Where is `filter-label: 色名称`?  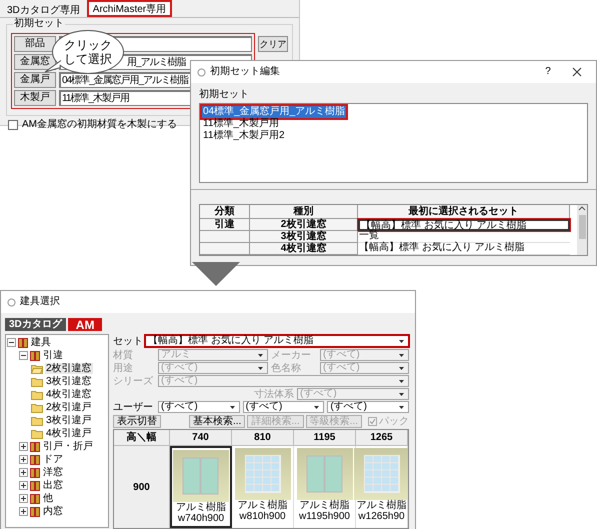
filter-label: 色名称 is located at coordinates (286, 368).